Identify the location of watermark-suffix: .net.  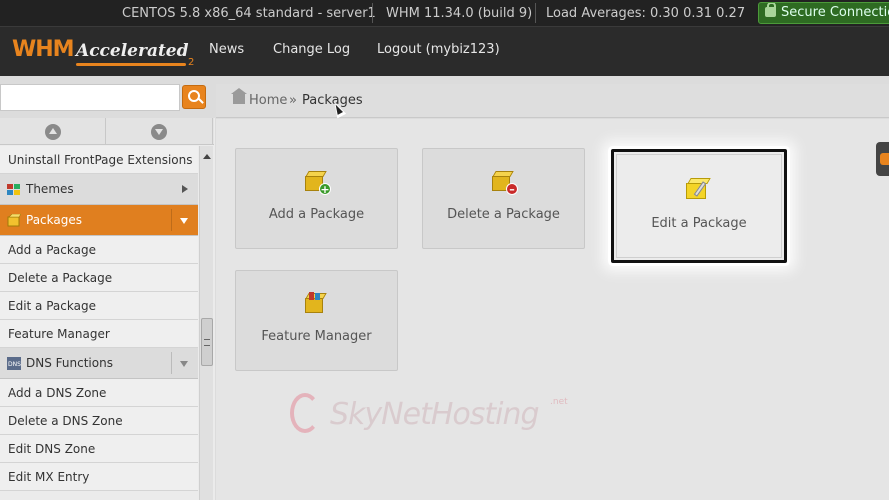
(559, 402).